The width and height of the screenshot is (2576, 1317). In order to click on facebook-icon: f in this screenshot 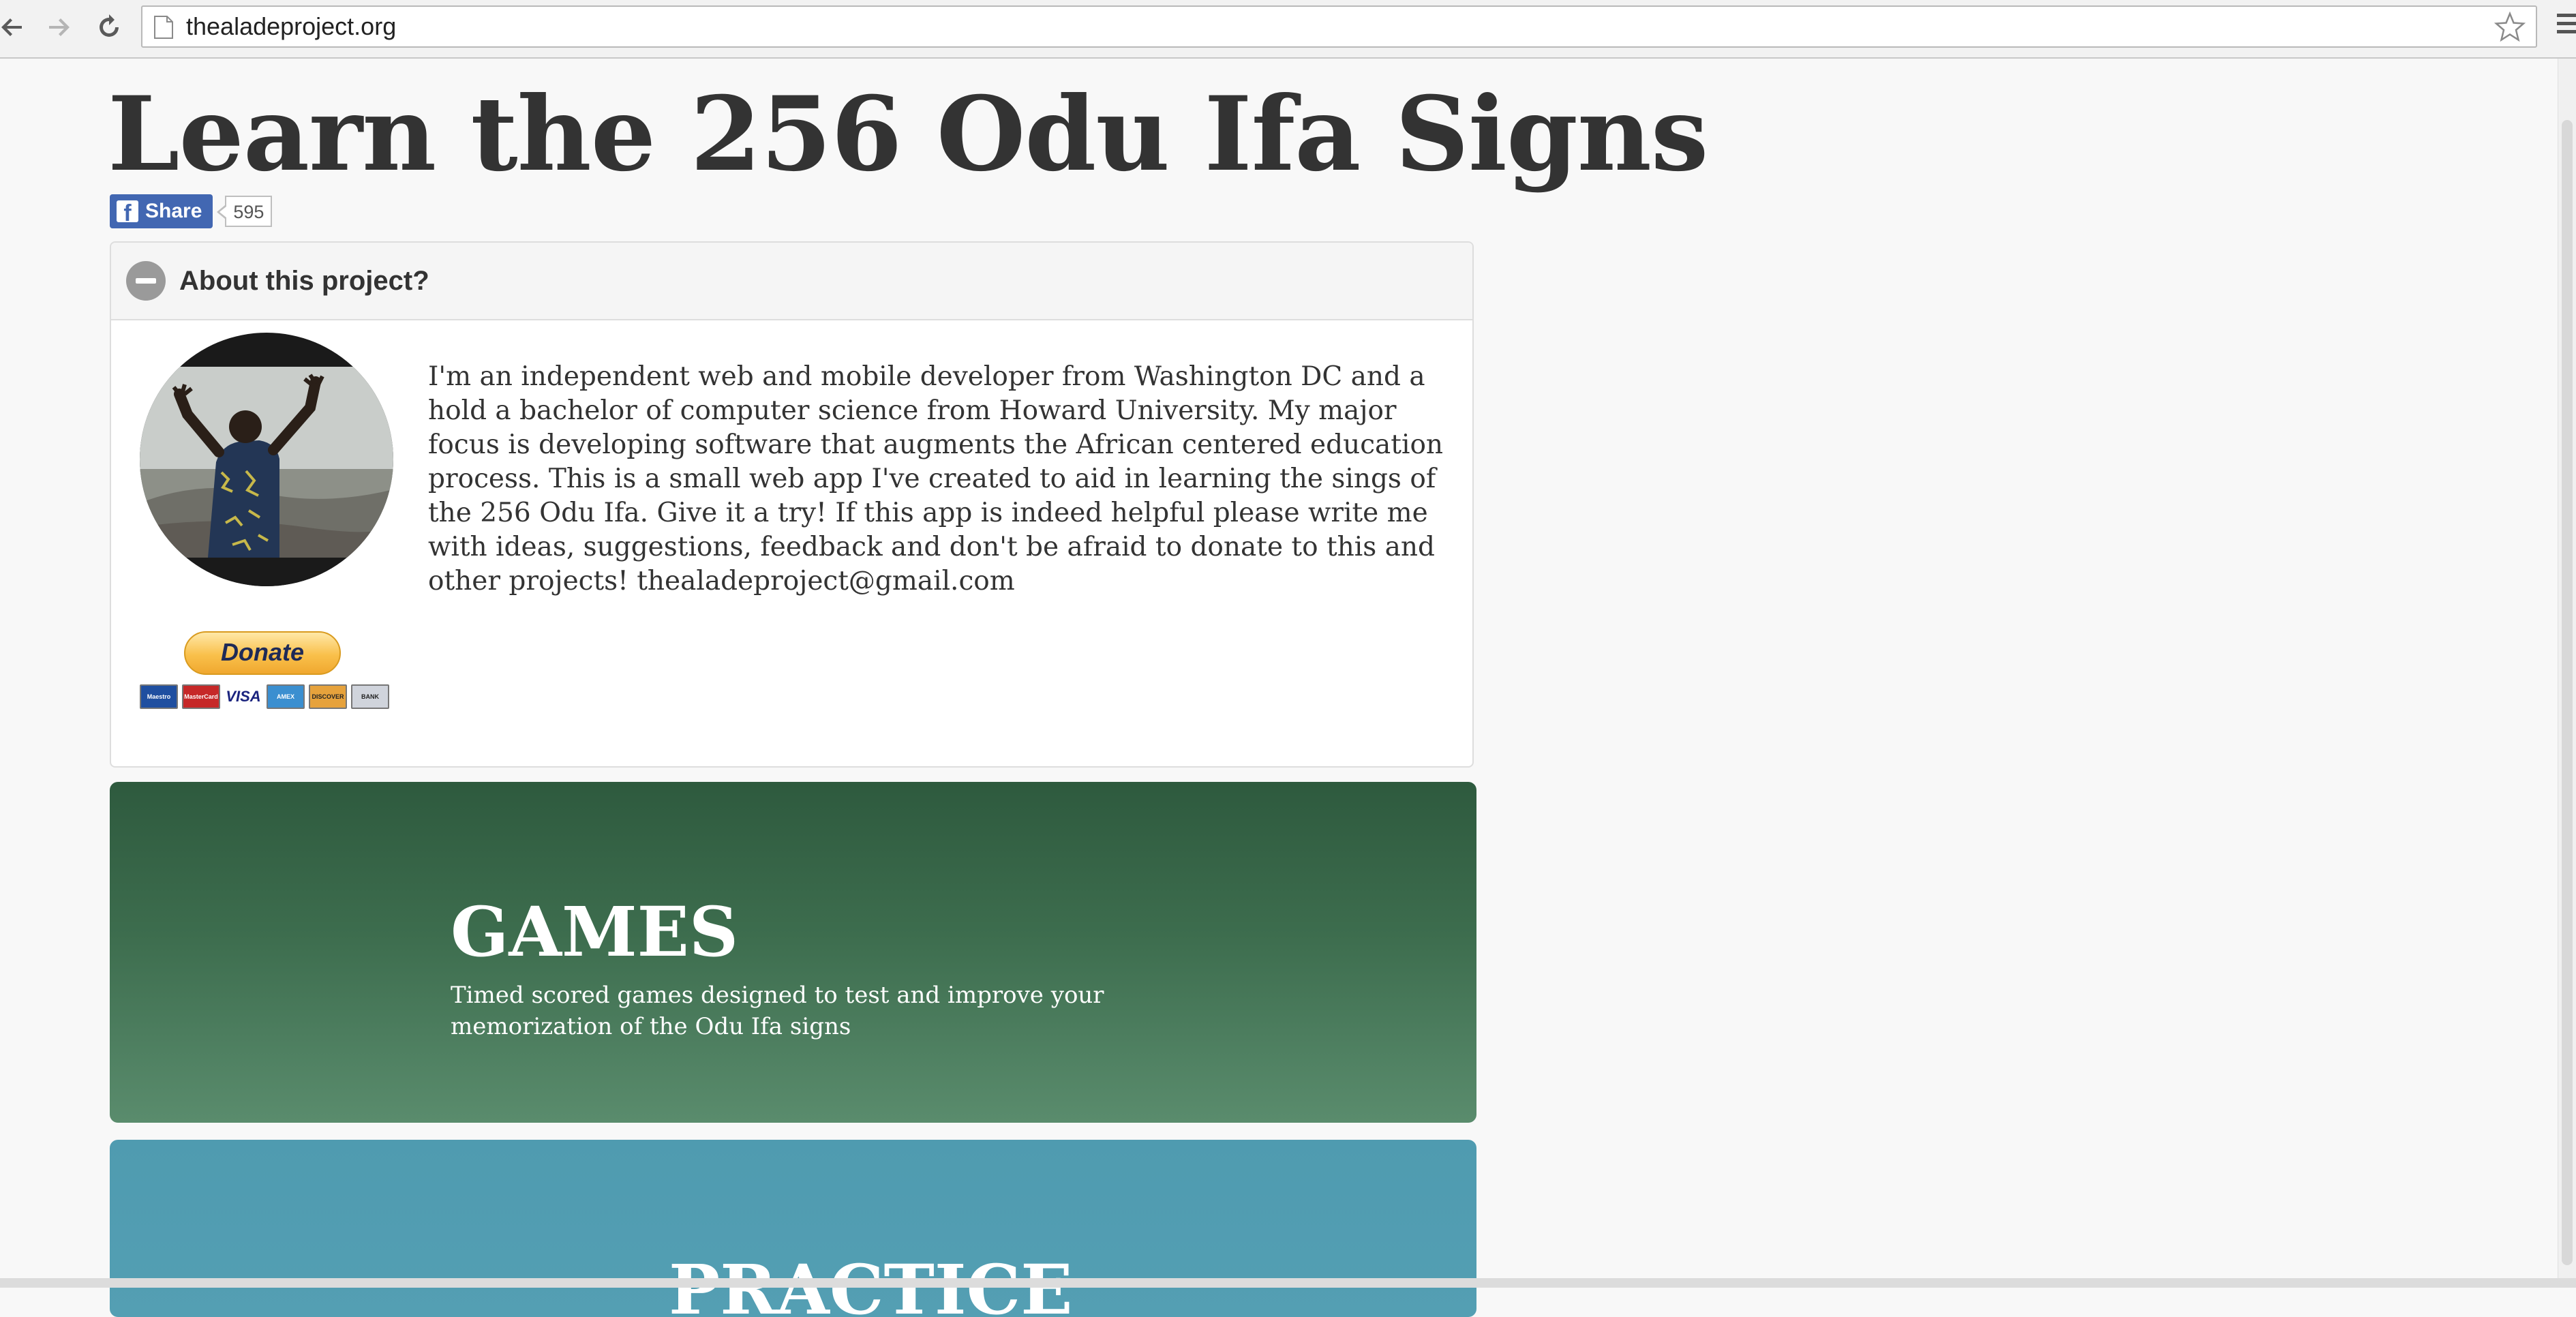, I will do `click(128, 211)`.